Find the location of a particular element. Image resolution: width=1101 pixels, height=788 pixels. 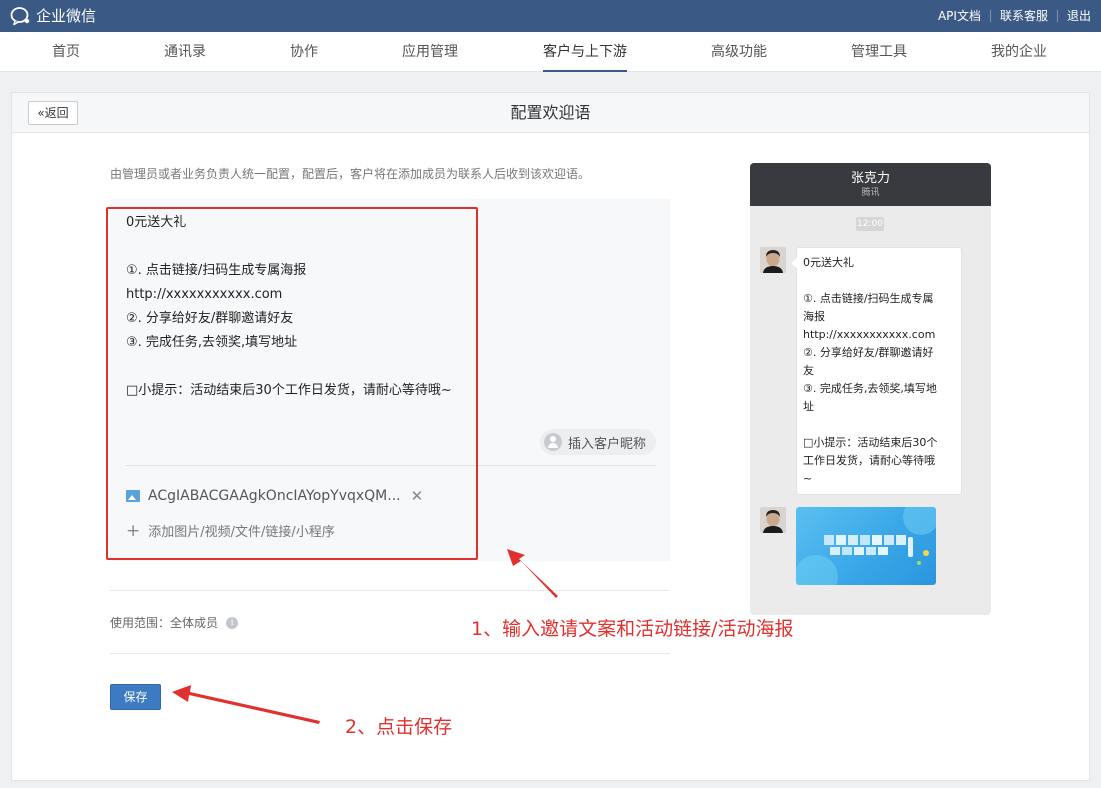

image-icon is located at coordinates (133, 496).